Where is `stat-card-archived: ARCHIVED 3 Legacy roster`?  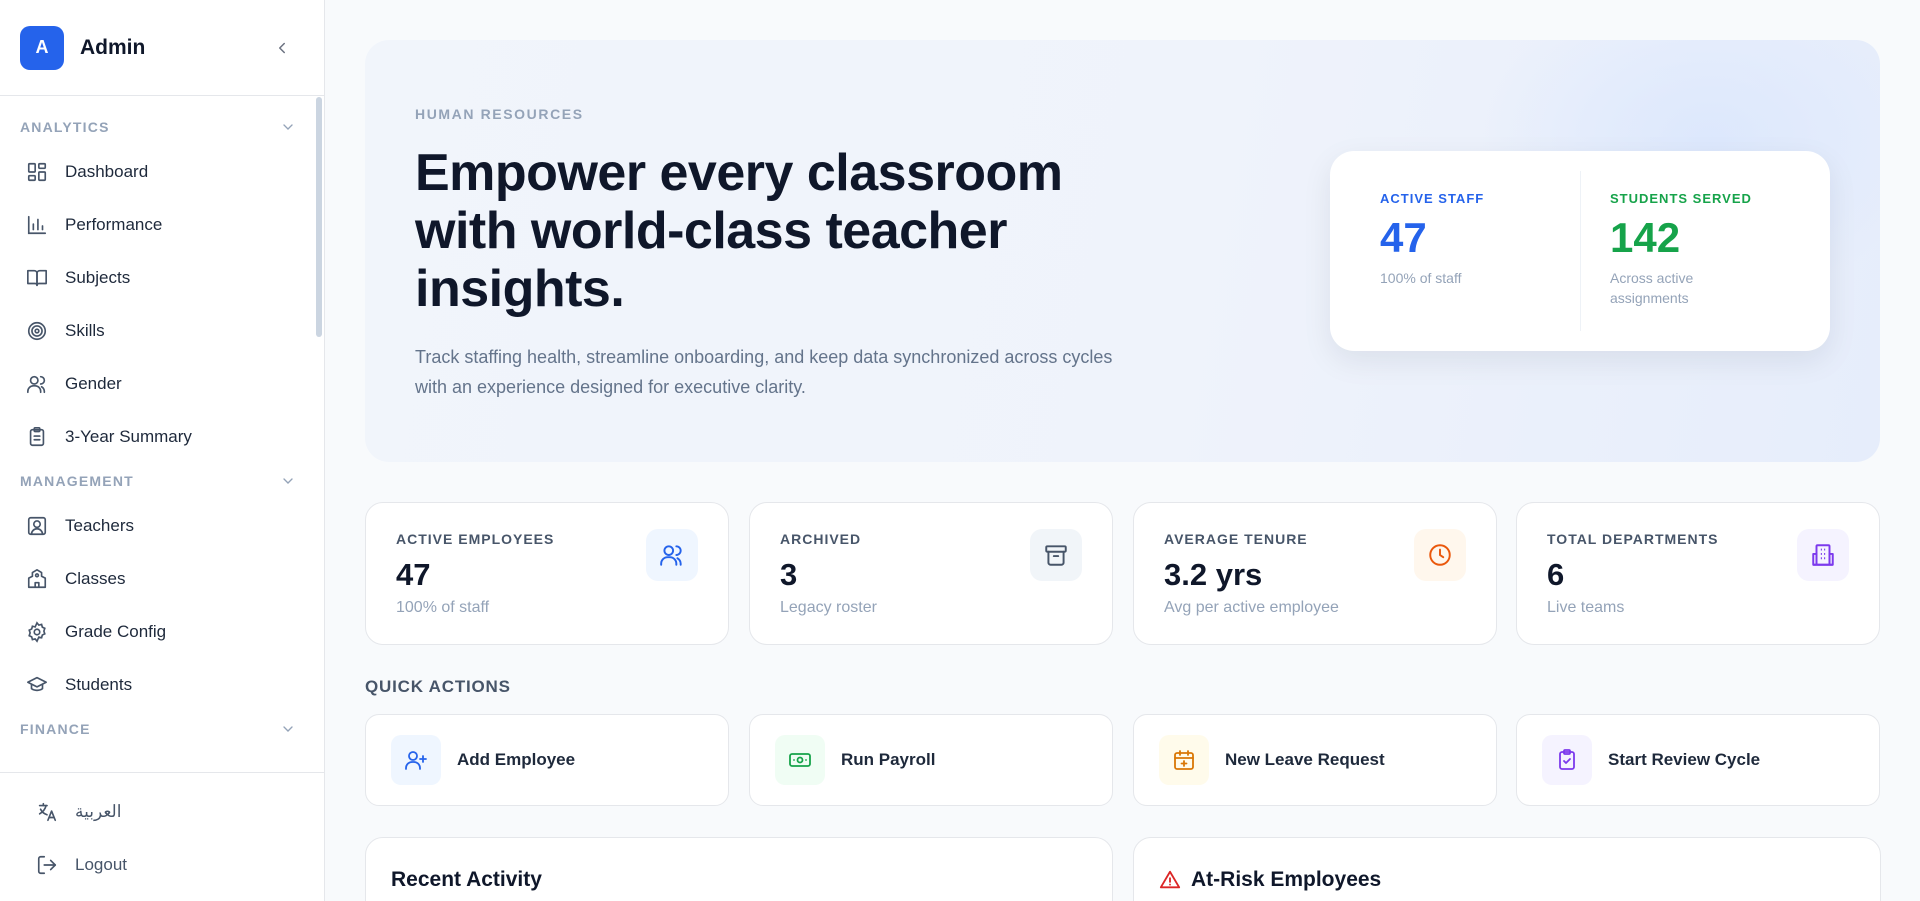
stat-card-archived: ARCHIVED 3 Legacy roster is located at coordinates (931, 573).